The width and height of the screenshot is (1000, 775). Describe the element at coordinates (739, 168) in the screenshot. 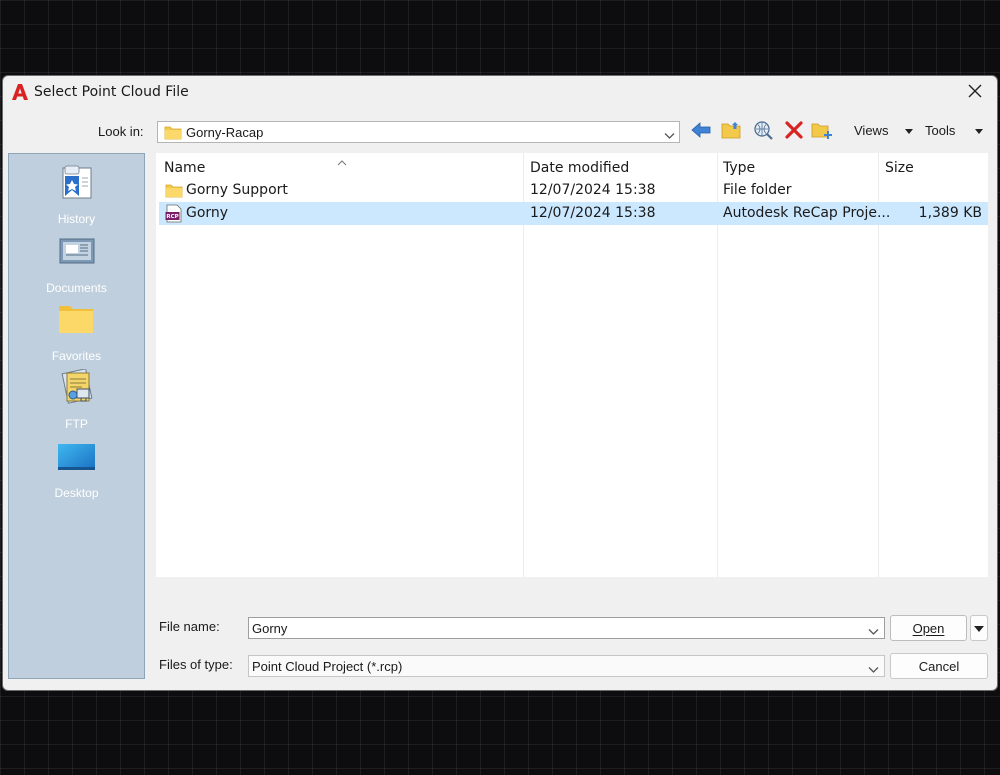

I see `column-header-type: Type` at that location.